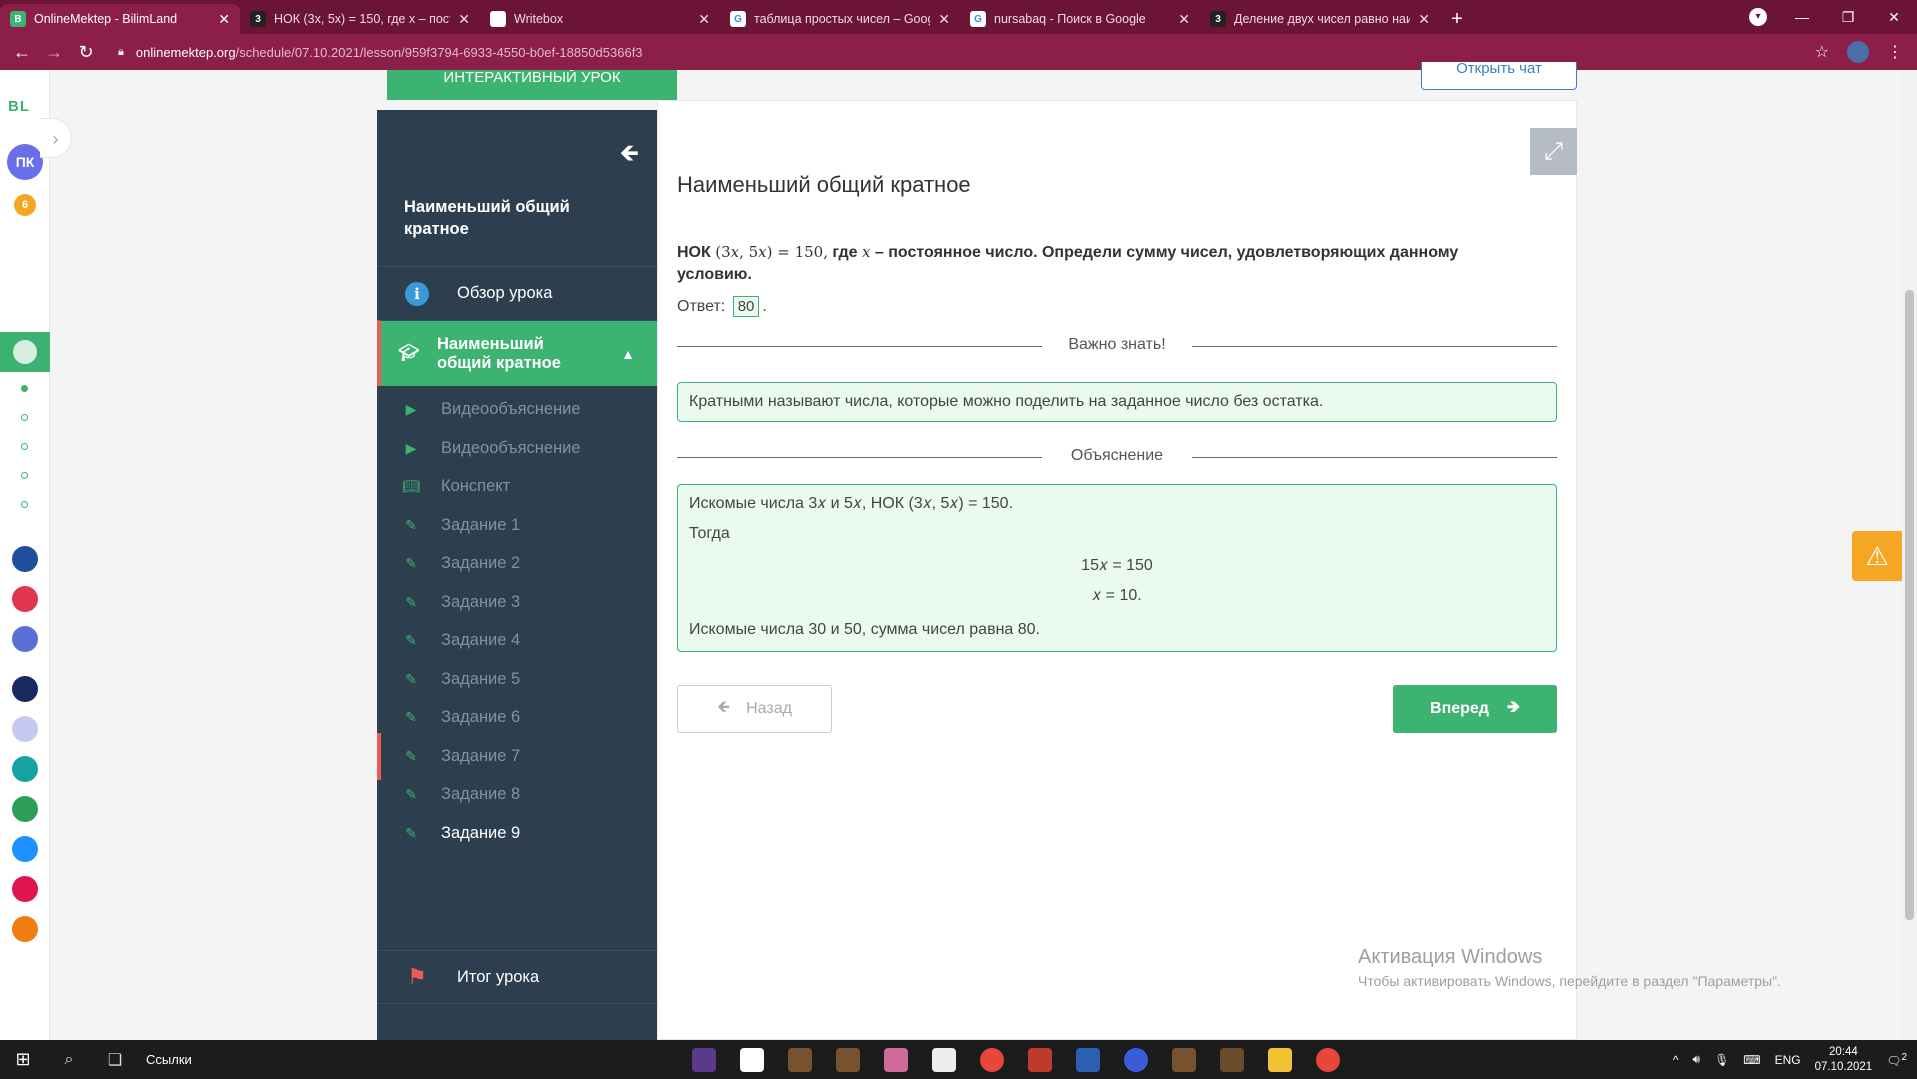 Image resolution: width=1917 pixels, height=1079 pixels. Describe the element at coordinates (1896, 1060) in the screenshot. I see `notifications-icon: 🗨︎2` at that location.